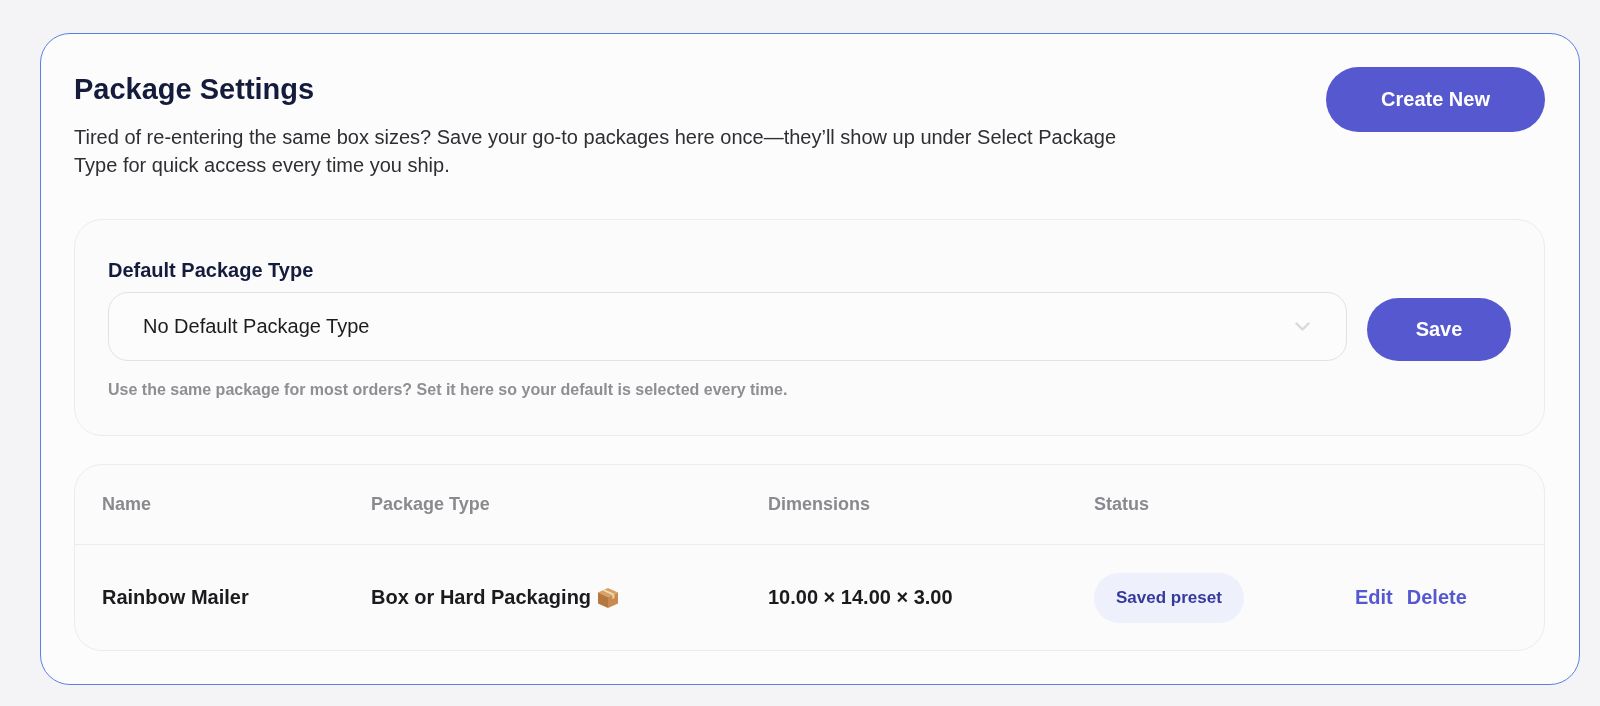  Describe the element at coordinates (195, 89) in the screenshot. I see `page-title: Package Settings` at that location.